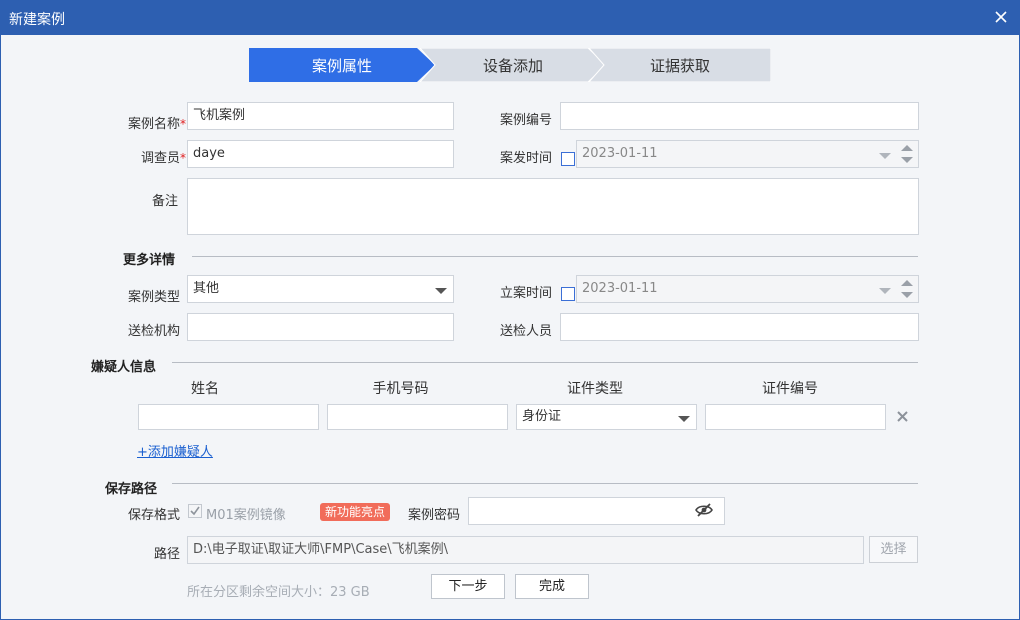  I want to click on case-number-input, so click(739, 116).